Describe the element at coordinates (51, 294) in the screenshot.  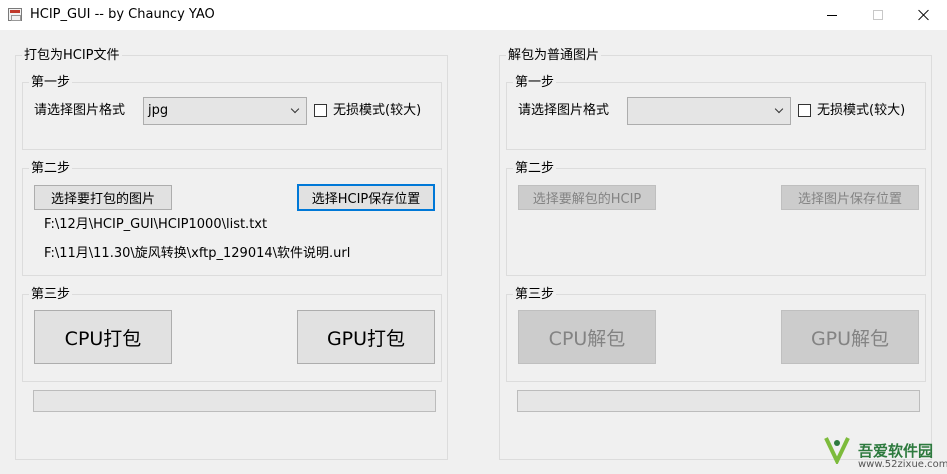
I see `pack-step3-title: 第三步` at that location.